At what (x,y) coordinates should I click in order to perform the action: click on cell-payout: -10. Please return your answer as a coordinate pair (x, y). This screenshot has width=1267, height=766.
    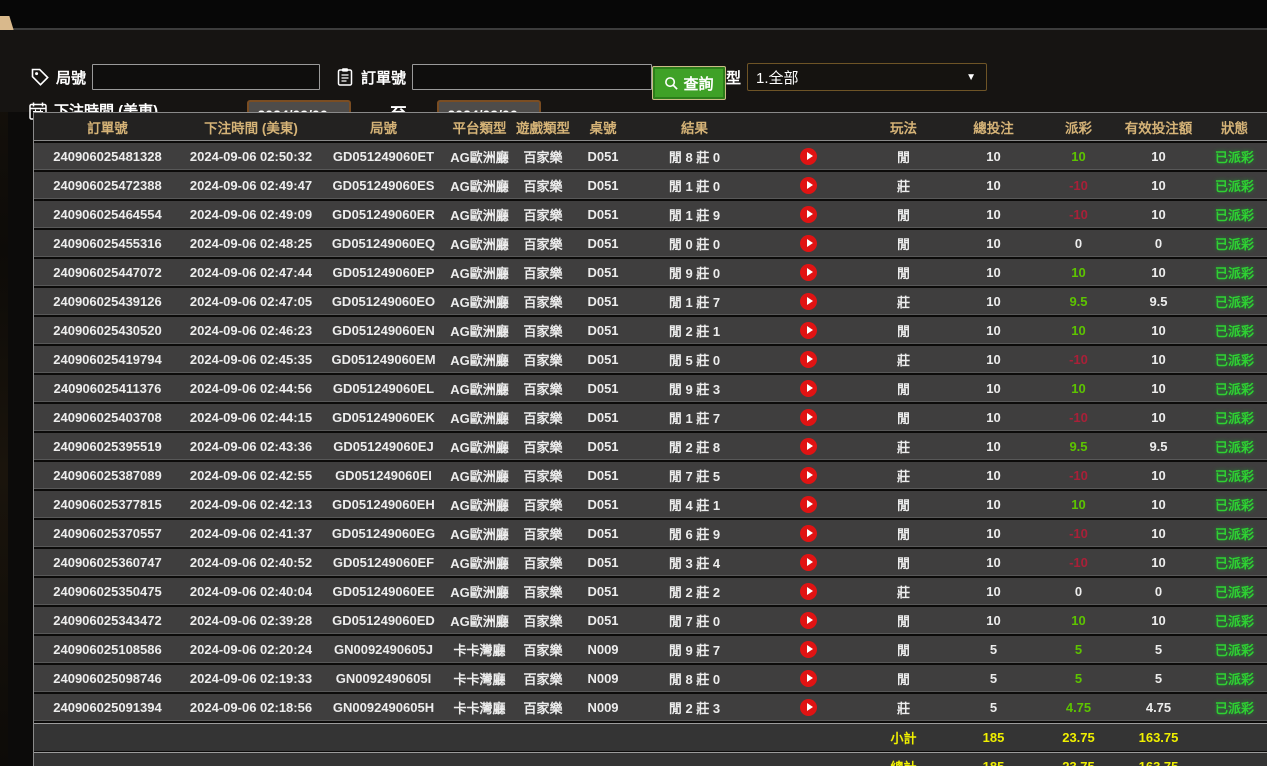
    Looking at the image, I should click on (1078, 185).